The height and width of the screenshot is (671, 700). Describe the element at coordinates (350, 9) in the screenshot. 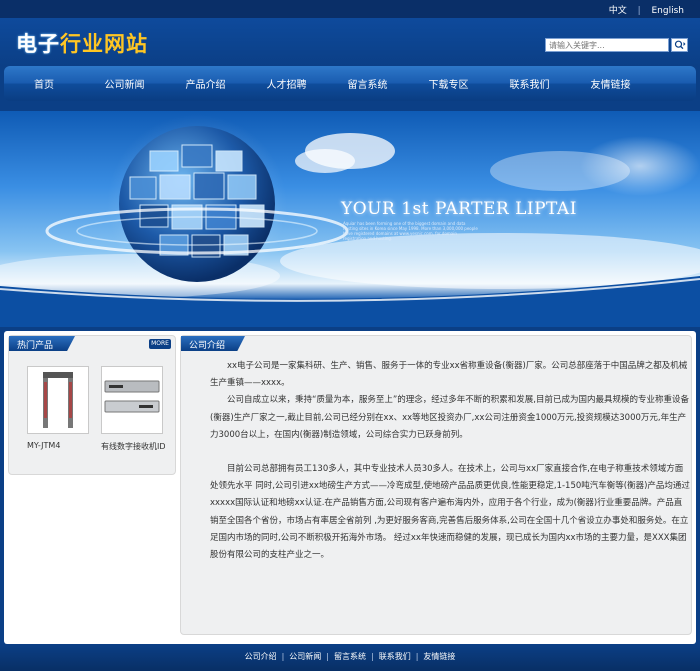

I see `top-bar: 中文 | English` at that location.